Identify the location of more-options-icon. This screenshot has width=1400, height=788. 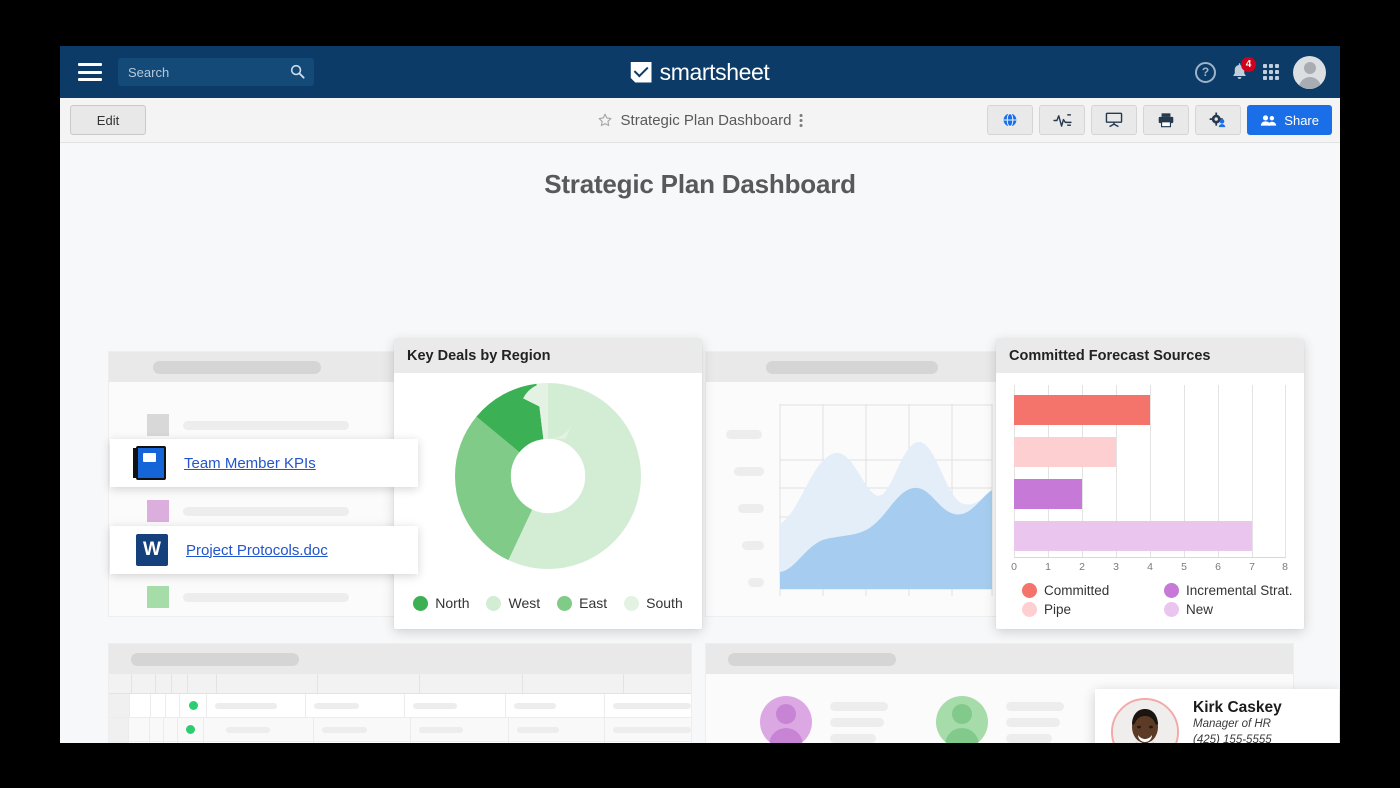
(801, 120).